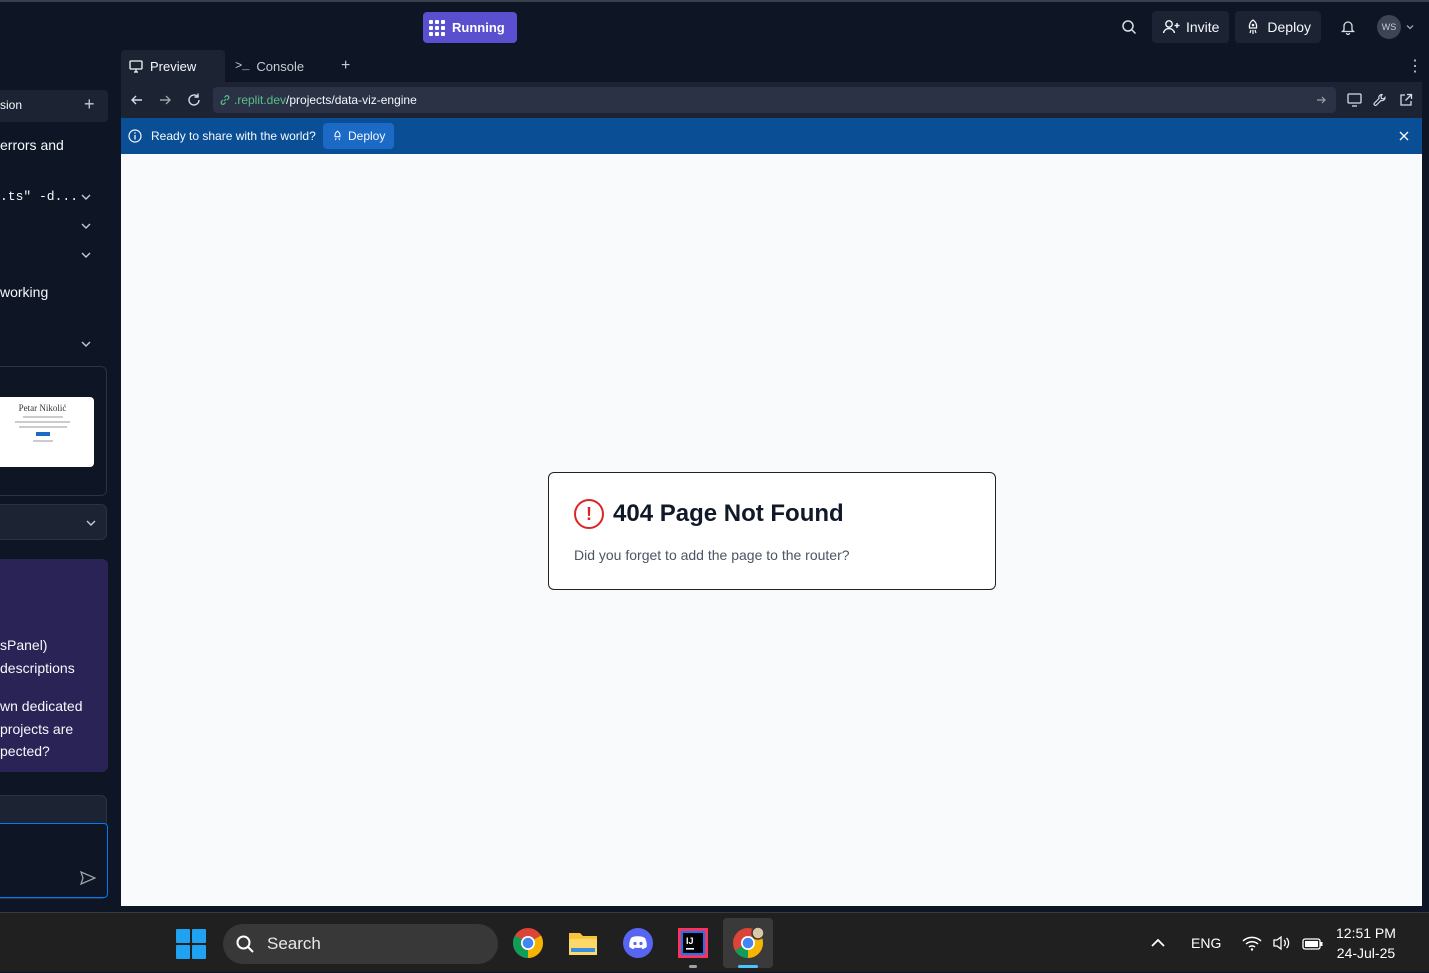 The width and height of the screenshot is (1429, 973). I want to click on new-tab-button: +, so click(341, 66).